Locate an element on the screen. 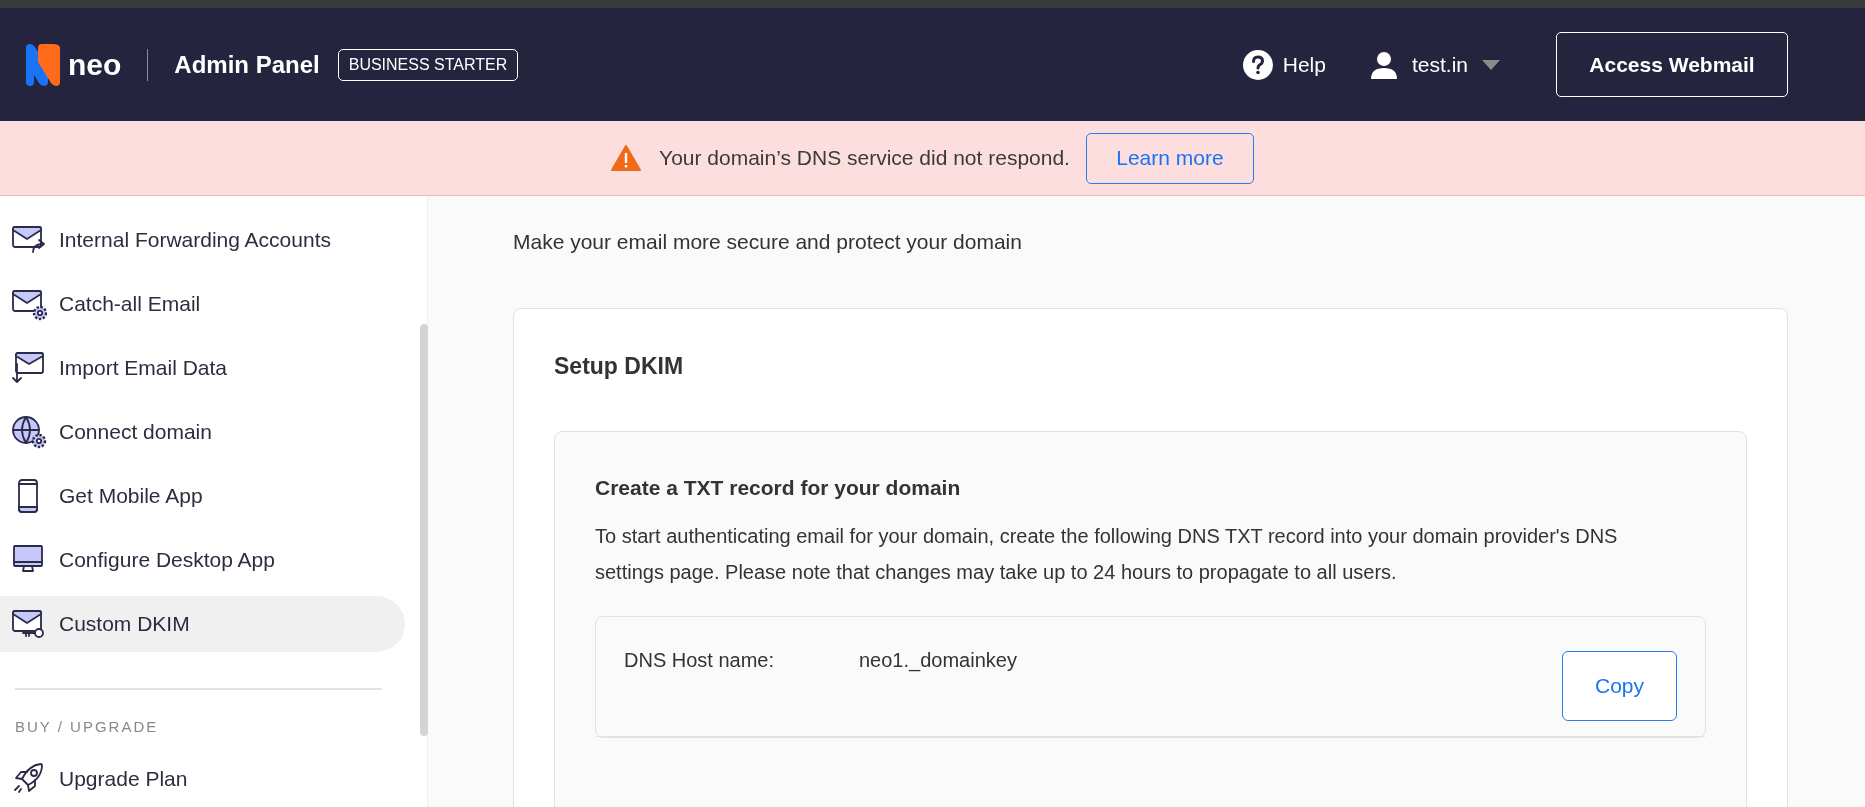 The image size is (1865, 807). help-link: Help is located at coordinates (1284, 64).